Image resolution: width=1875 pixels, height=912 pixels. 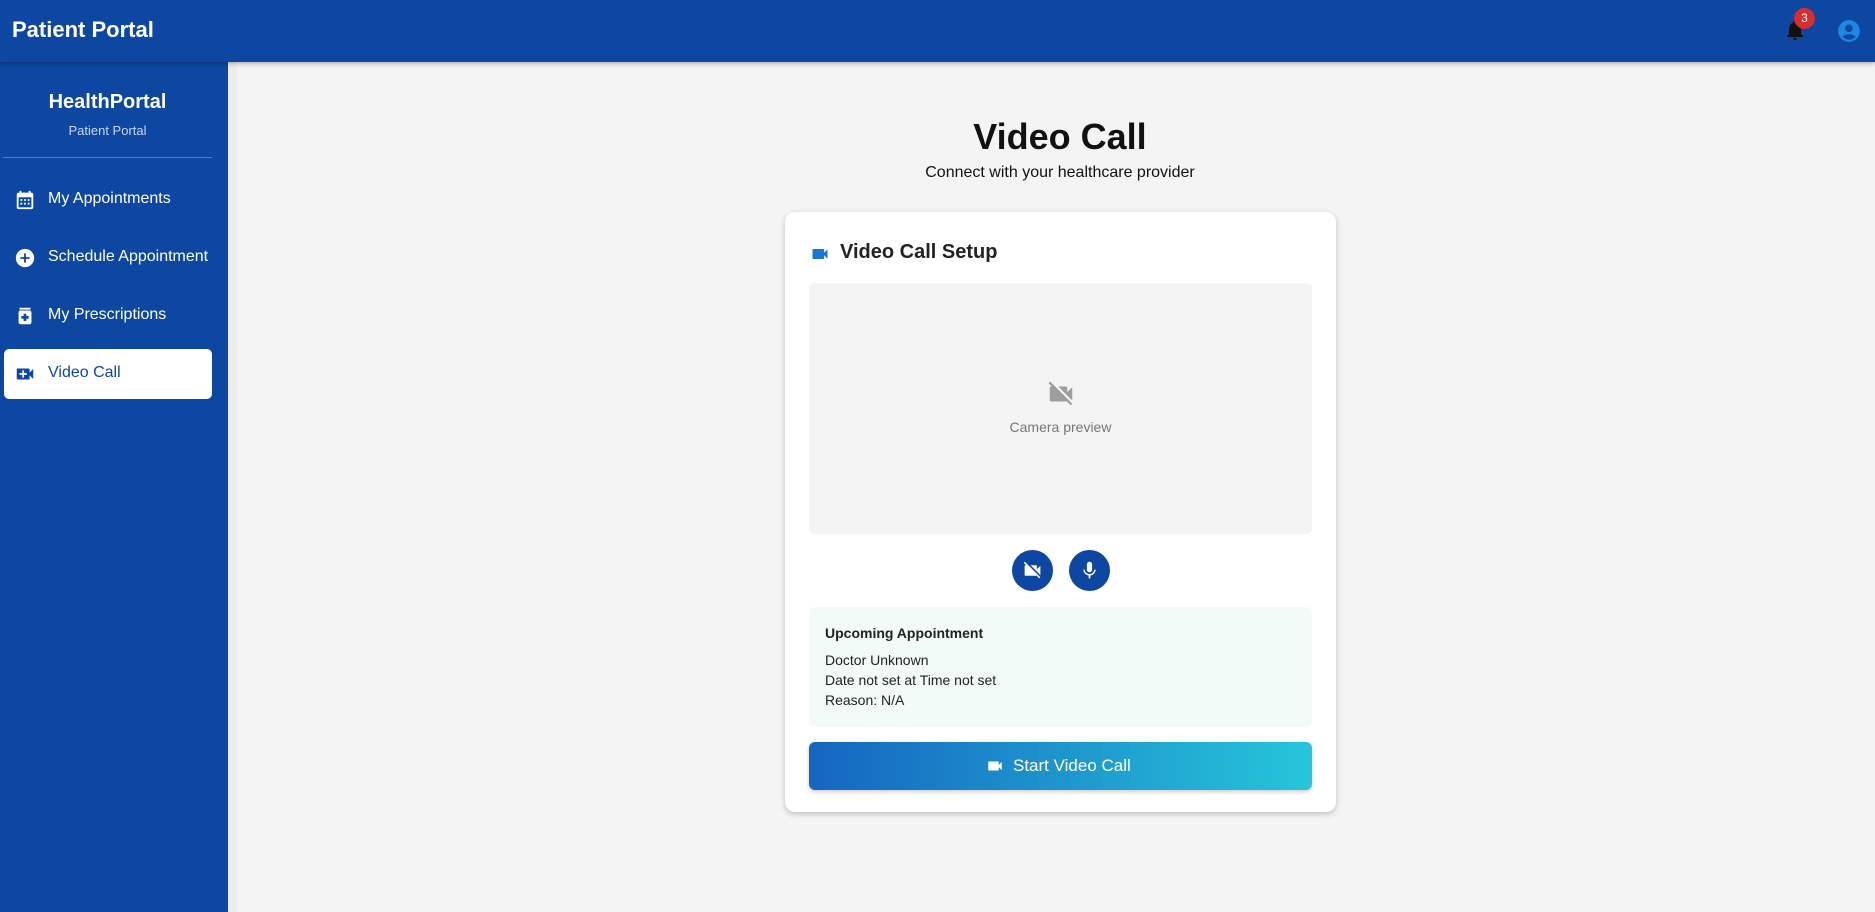 I want to click on video-call-icon, so click(x=25, y=374).